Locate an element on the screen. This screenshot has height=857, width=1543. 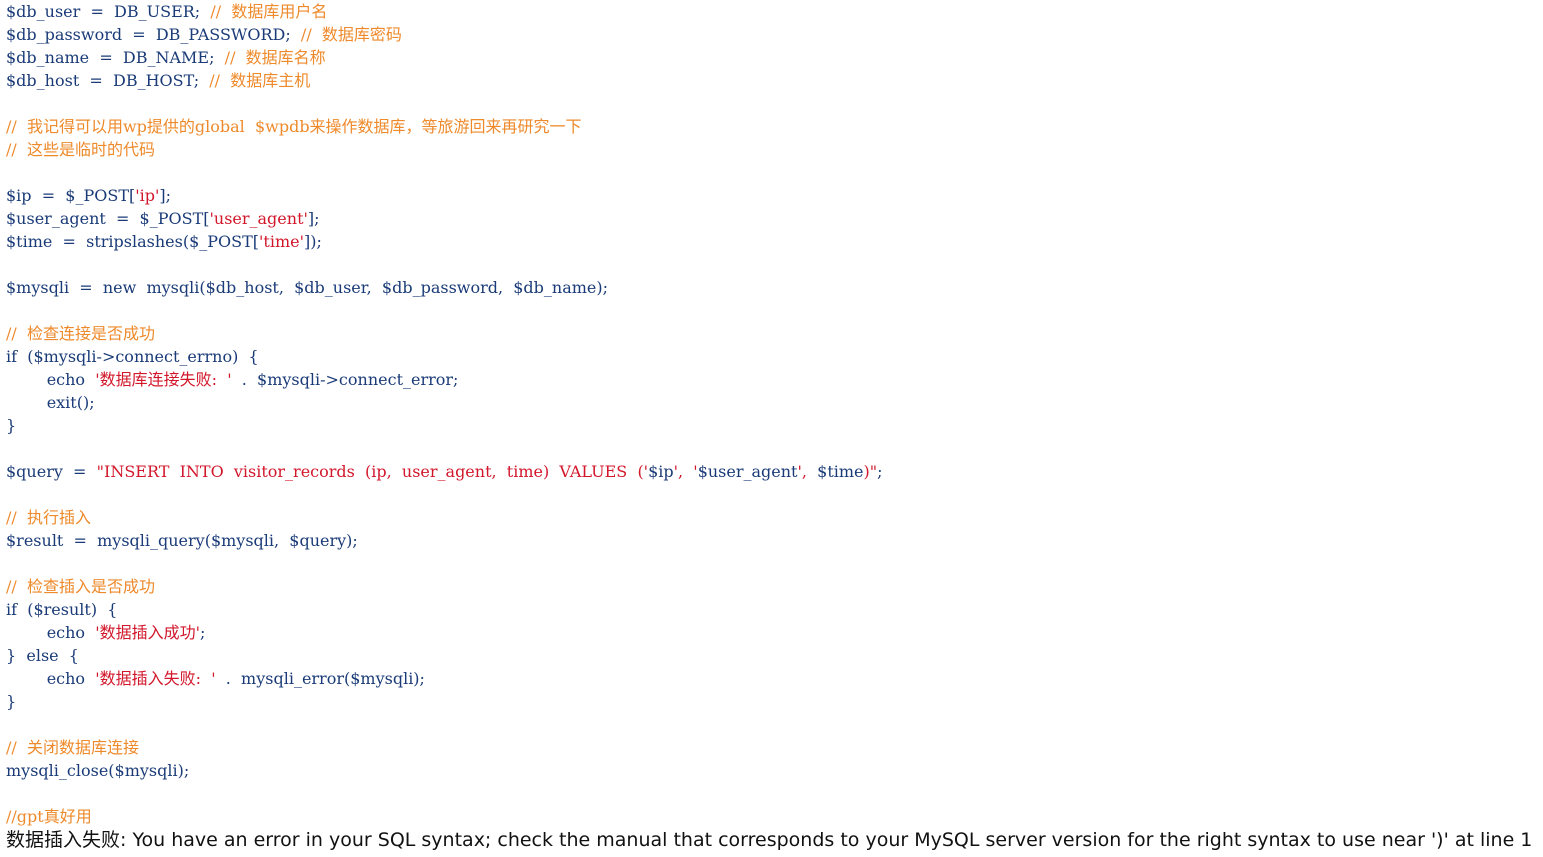
code-token: $ip is located at coordinates (661, 471).